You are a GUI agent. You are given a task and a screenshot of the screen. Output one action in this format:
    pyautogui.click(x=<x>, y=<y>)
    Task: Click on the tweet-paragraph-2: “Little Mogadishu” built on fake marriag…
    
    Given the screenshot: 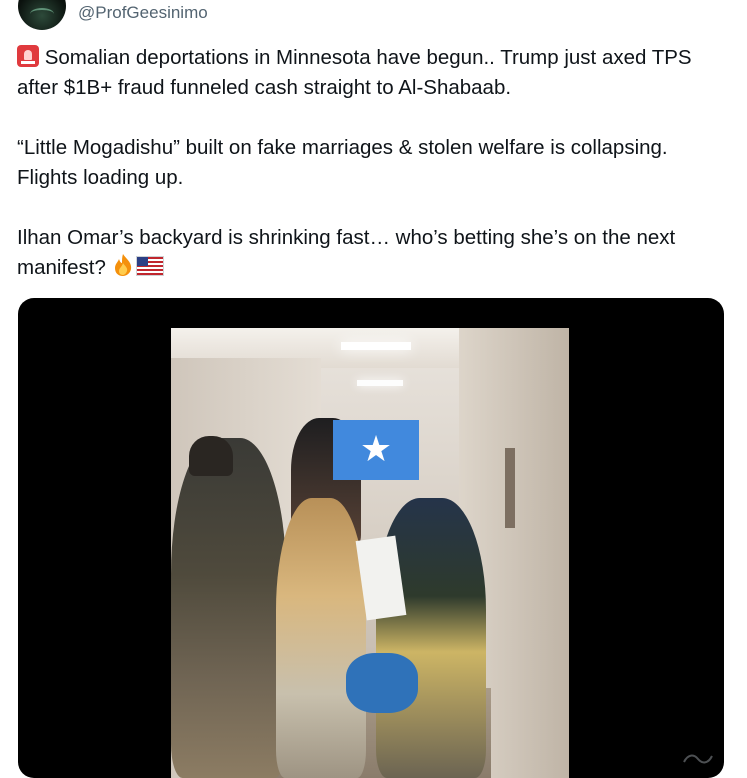 What is the action you would take?
    pyautogui.click(x=374, y=163)
    